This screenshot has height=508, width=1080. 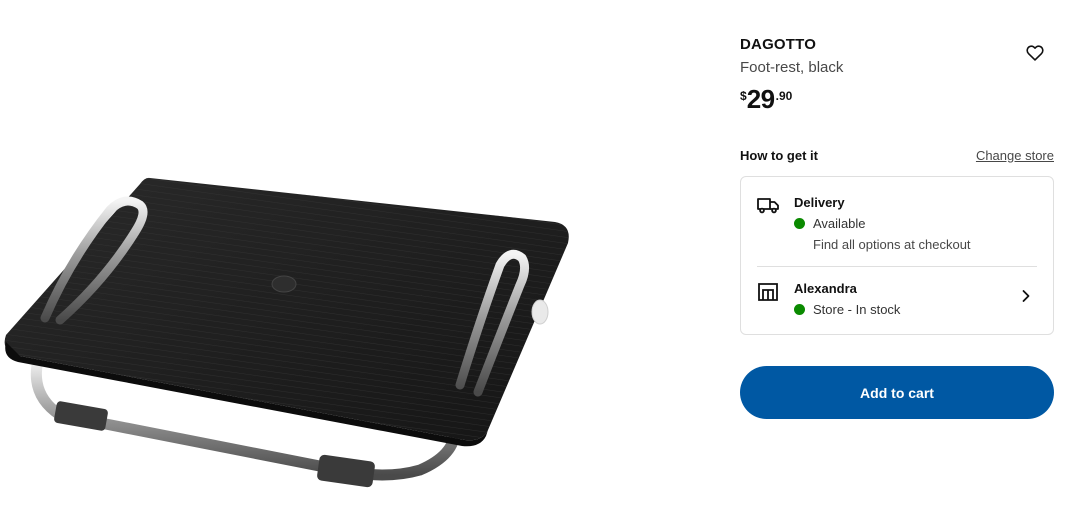 What do you see at coordinates (897, 74) in the screenshot?
I see `product-details: DAGOTTO Foot-rest, black $ 29 .90` at bounding box center [897, 74].